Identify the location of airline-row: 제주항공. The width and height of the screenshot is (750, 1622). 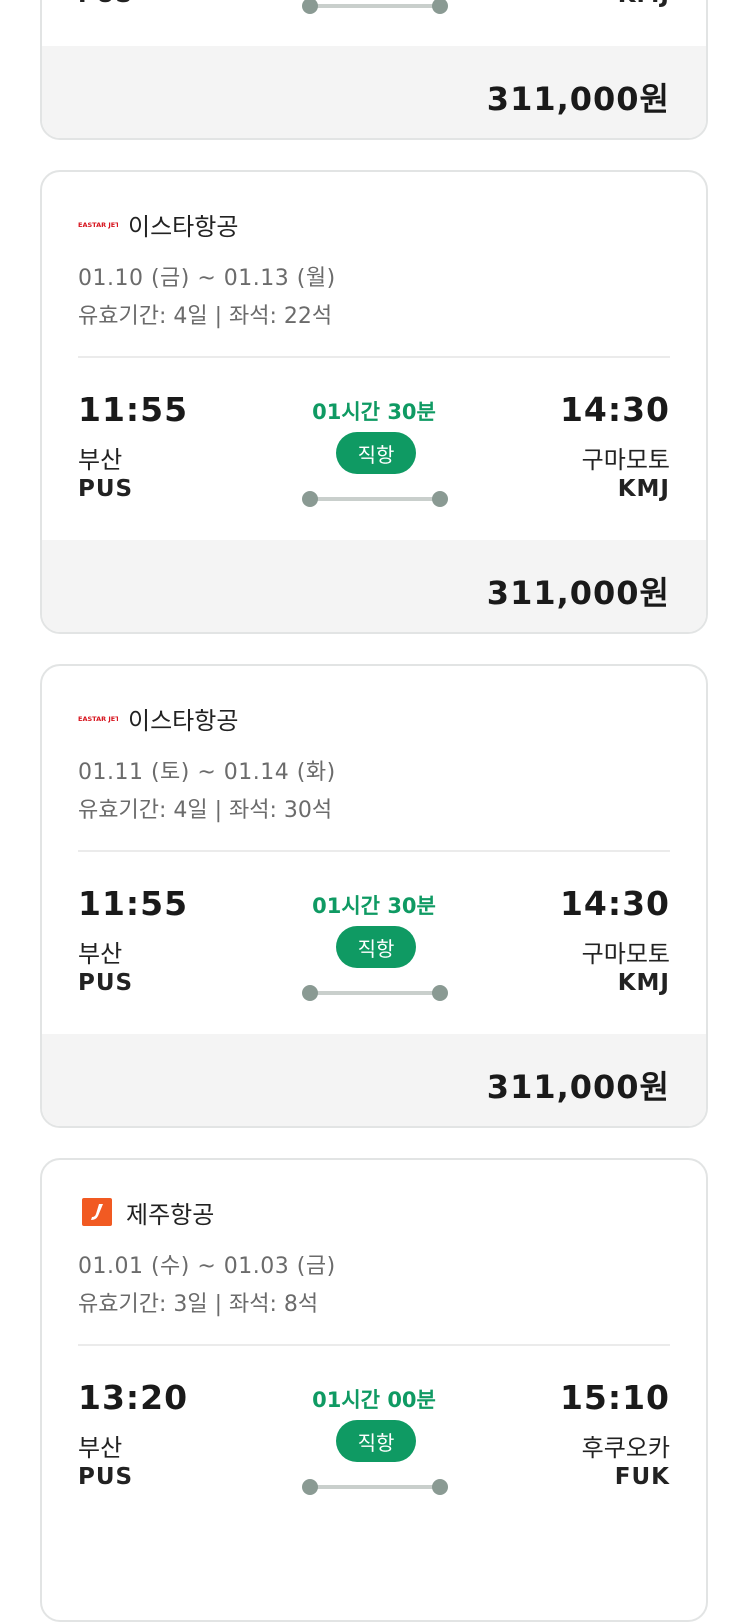
(146, 1213).